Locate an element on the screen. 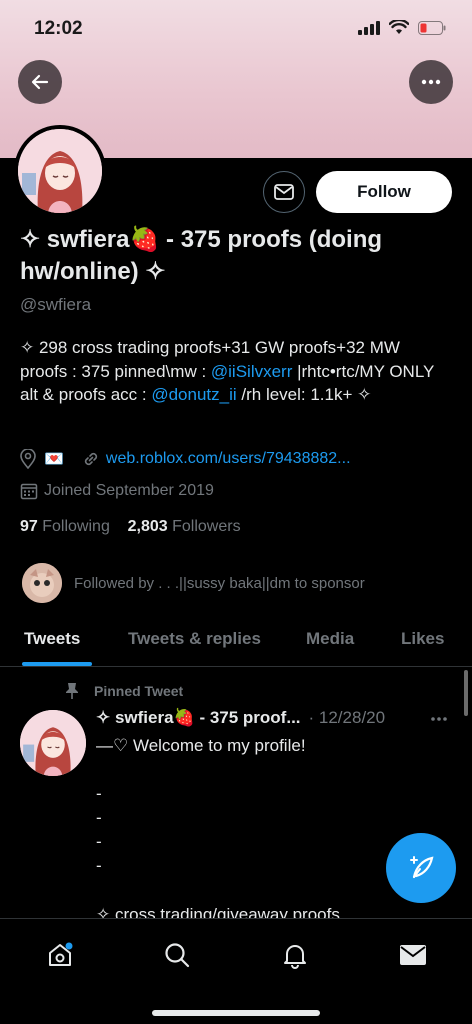 The height and width of the screenshot is (1024, 472). bio-mention-link: @iiSilvxerr is located at coordinates (251, 371).